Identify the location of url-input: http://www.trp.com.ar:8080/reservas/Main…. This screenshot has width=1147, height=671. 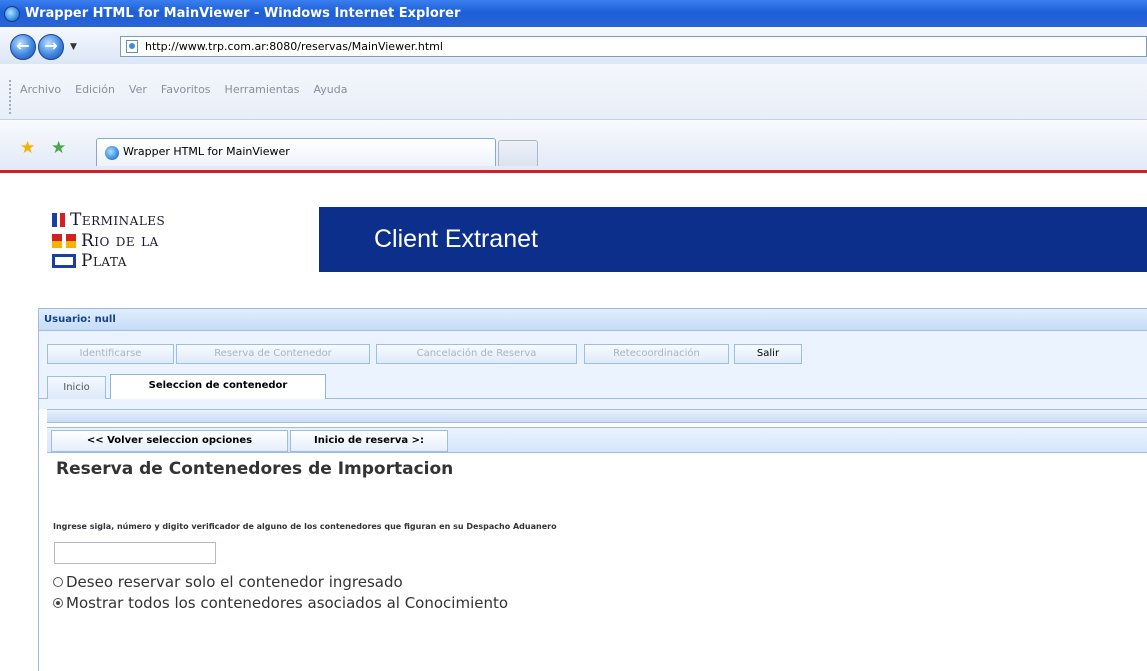
(633, 46).